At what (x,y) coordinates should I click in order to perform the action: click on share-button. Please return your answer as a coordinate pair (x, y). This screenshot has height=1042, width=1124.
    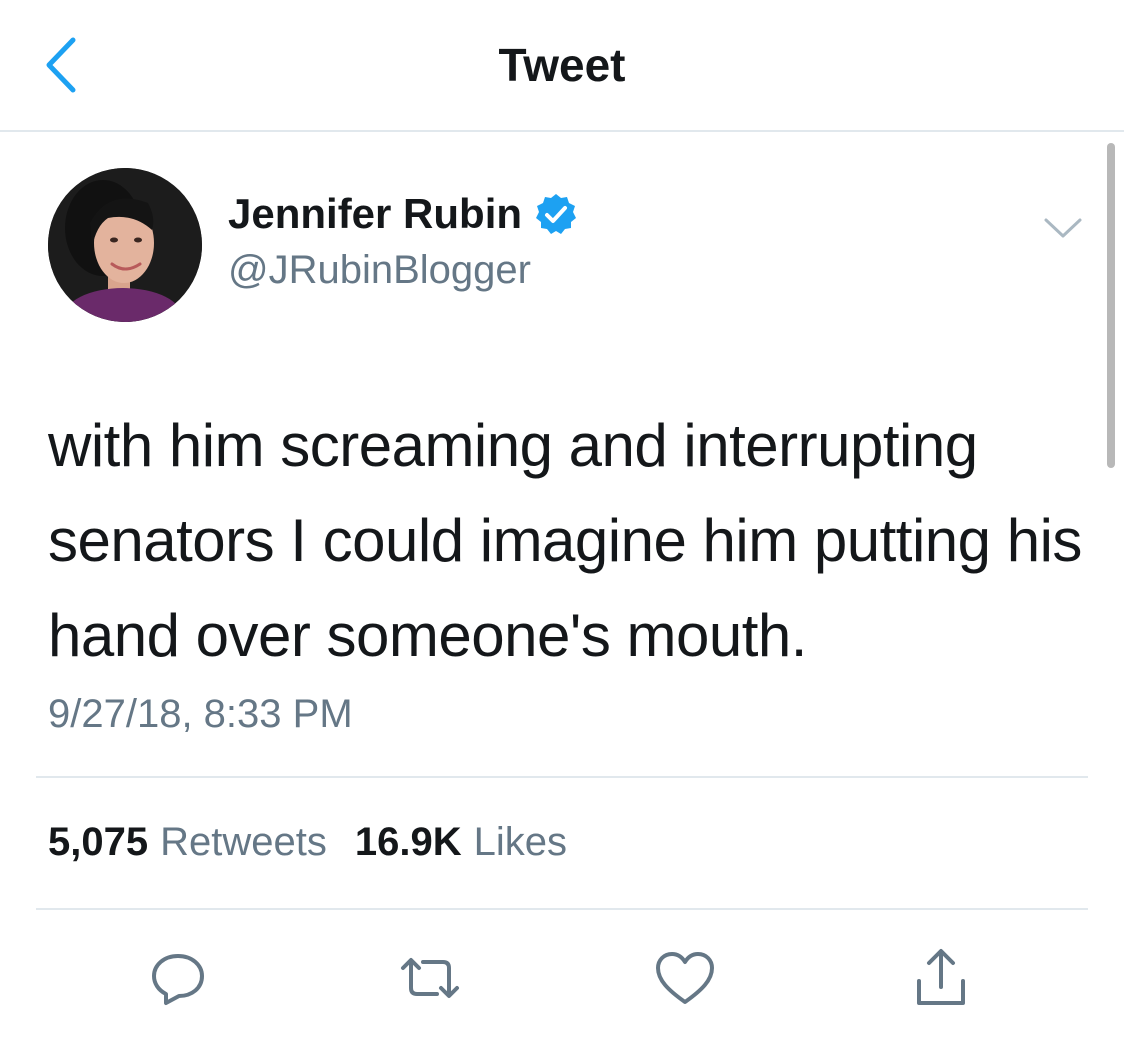
    Looking at the image, I should click on (941, 978).